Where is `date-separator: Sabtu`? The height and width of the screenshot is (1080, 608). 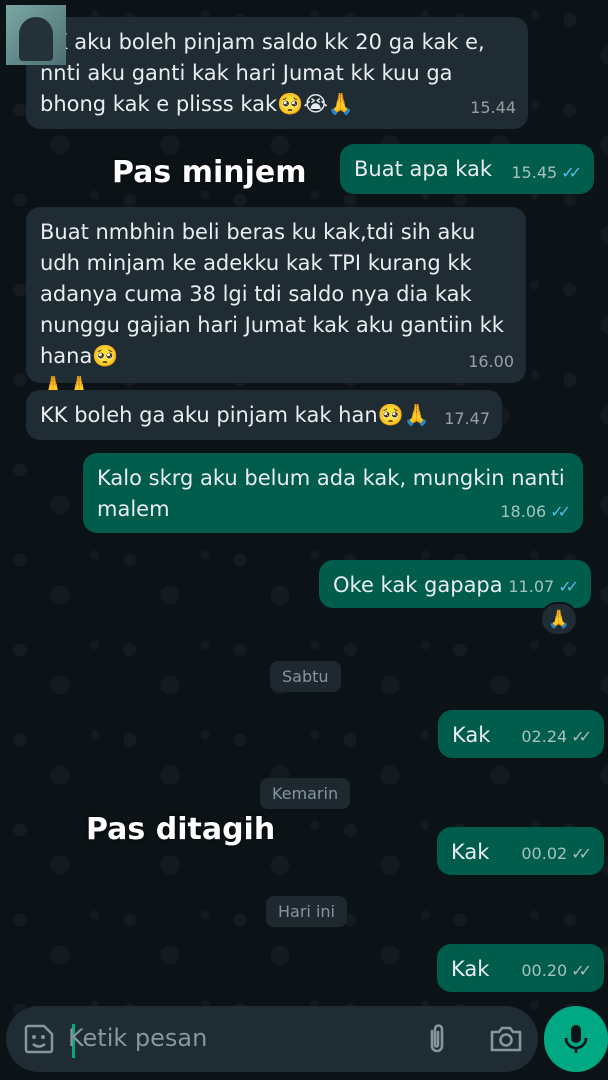 date-separator: Sabtu is located at coordinates (305, 676).